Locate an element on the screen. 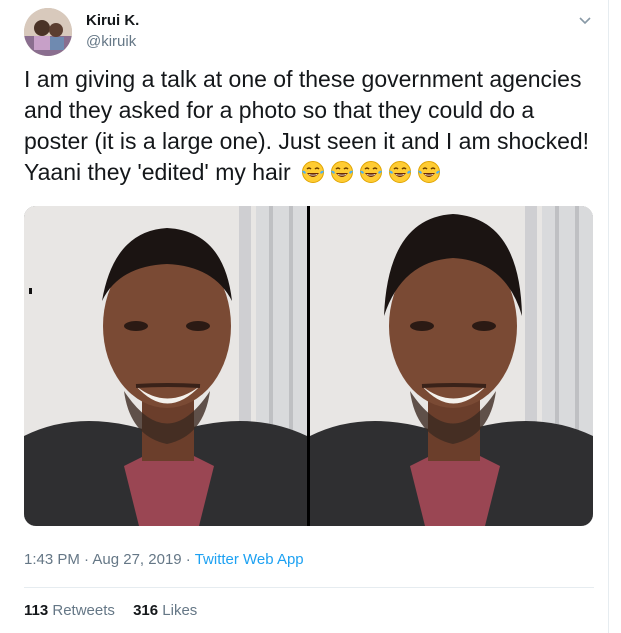  tweet-meta: 1:43 PM · Aug 27, 2019 · Twitter Web App is located at coordinates (164, 559).